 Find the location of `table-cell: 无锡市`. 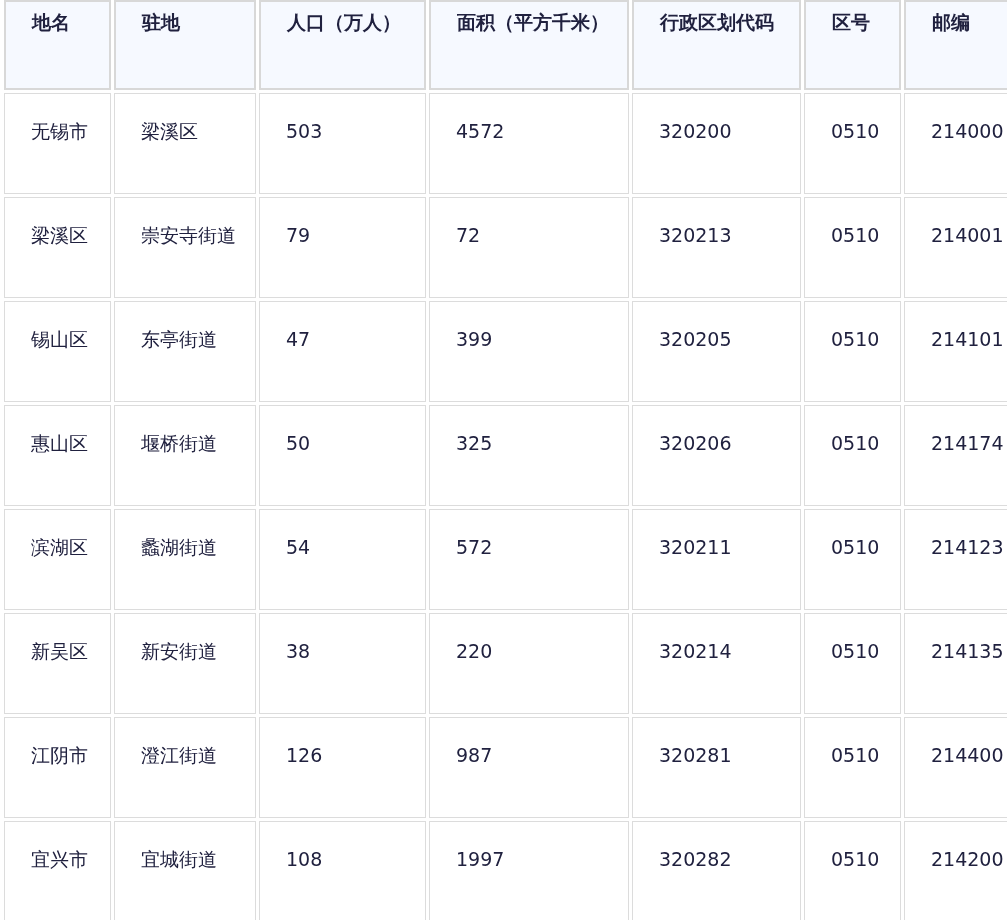

table-cell: 无锡市 is located at coordinates (57, 143).